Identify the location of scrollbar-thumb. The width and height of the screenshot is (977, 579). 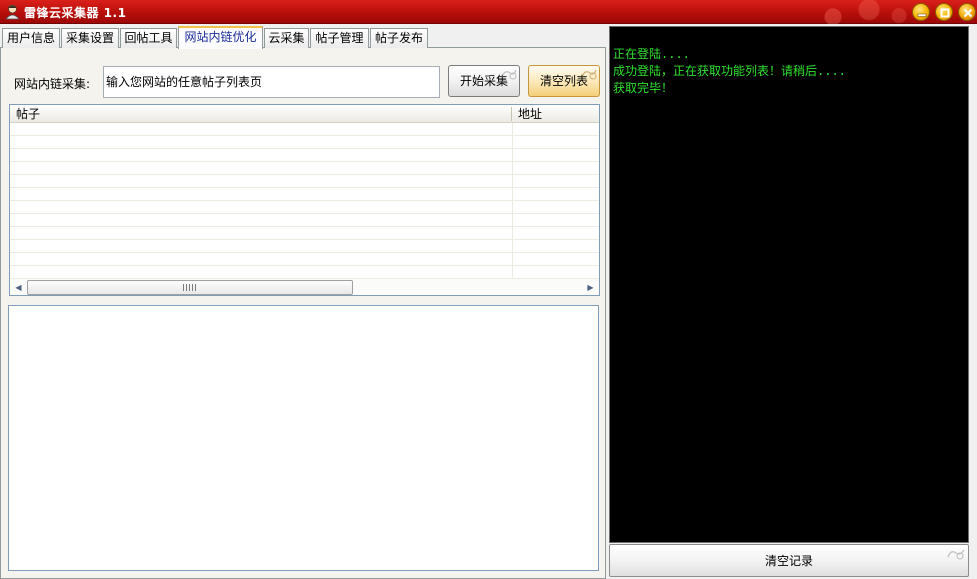
(190, 287).